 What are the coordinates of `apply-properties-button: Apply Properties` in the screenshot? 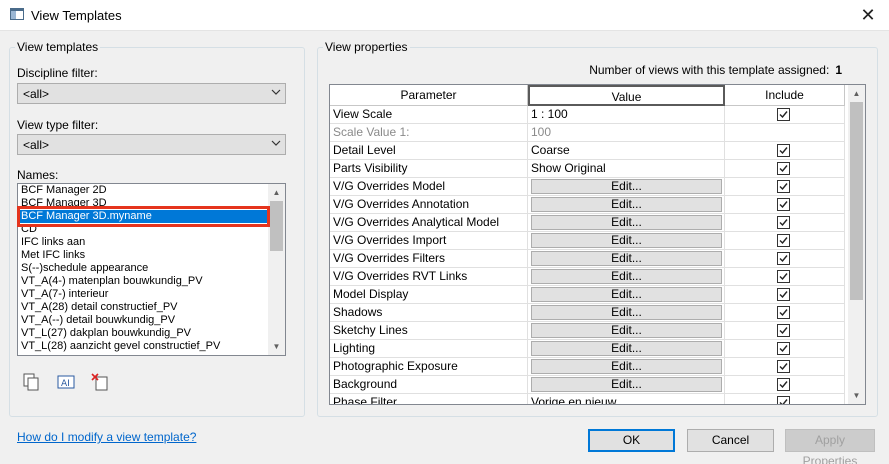 It's located at (830, 446).